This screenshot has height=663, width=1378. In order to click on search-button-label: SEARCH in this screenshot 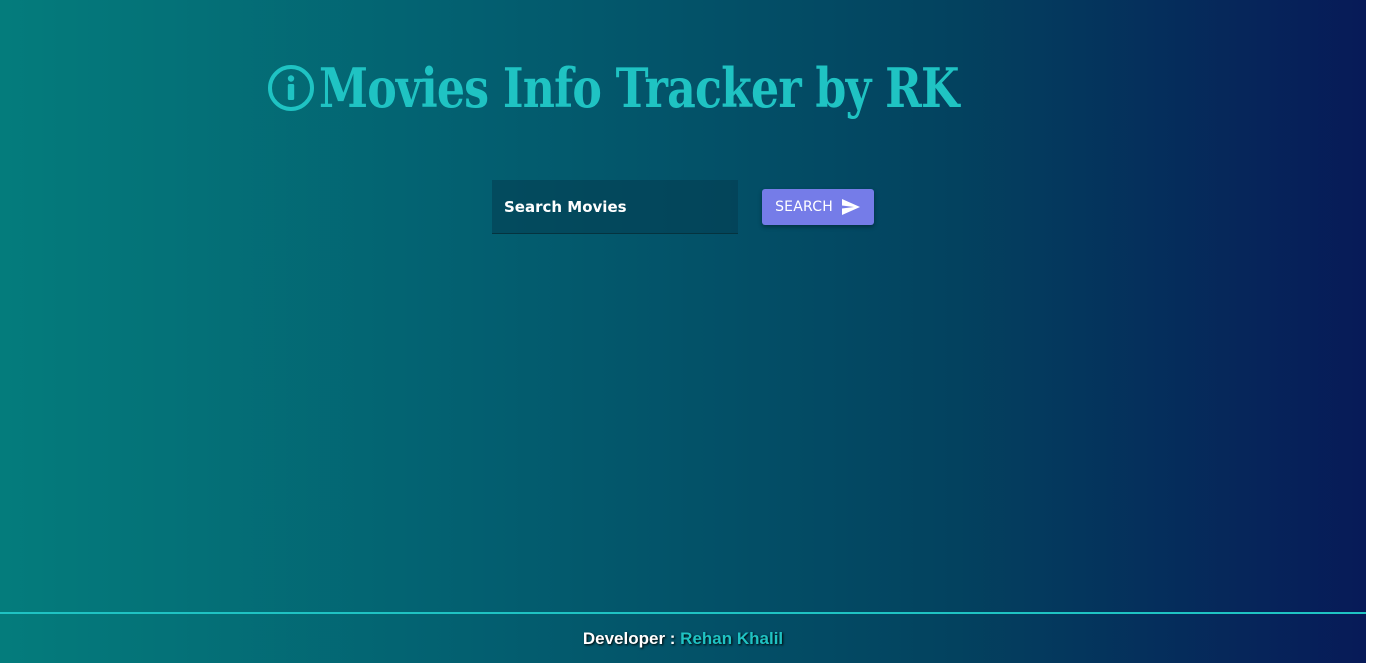, I will do `click(804, 207)`.